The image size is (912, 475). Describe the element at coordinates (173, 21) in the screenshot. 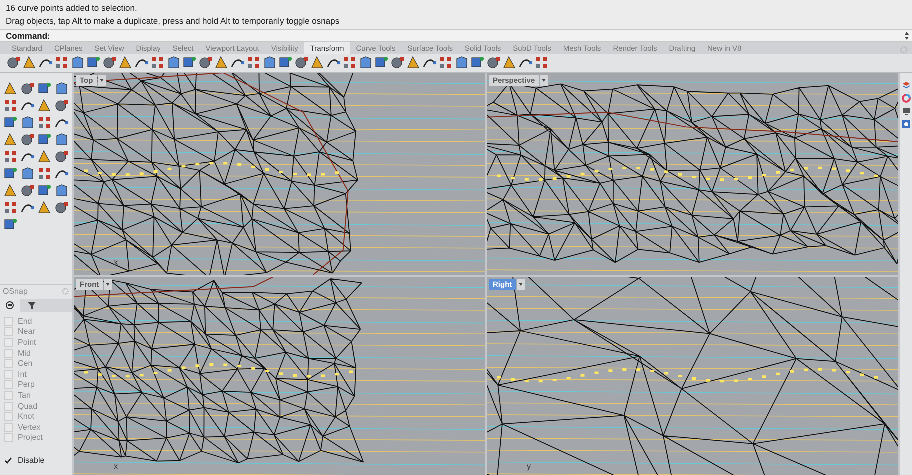

I see `history-line: Drag objects, tap Alt to make a duplicate, press and hold Alt to temporarily toggle osnaps` at that location.